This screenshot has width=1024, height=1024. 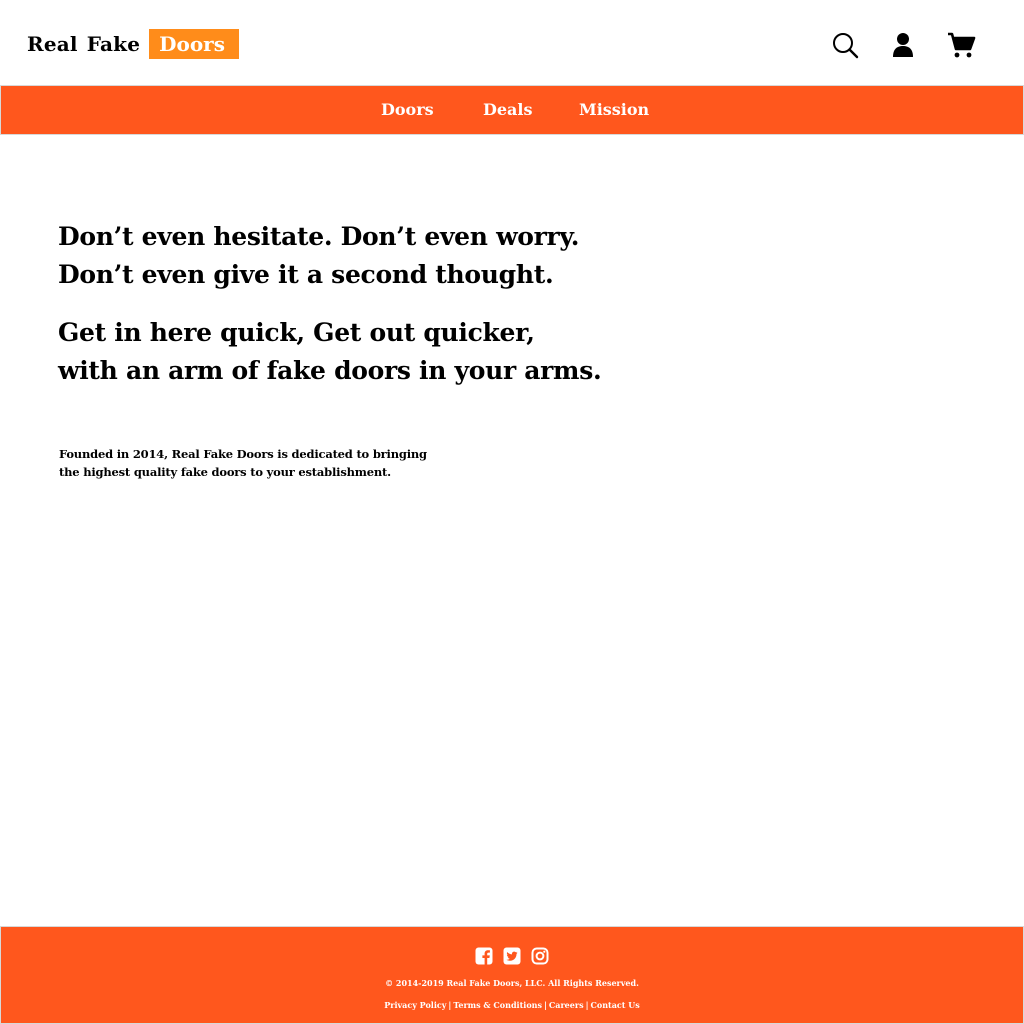 I want to click on nav-item-doors: Doors, so click(x=407, y=110).